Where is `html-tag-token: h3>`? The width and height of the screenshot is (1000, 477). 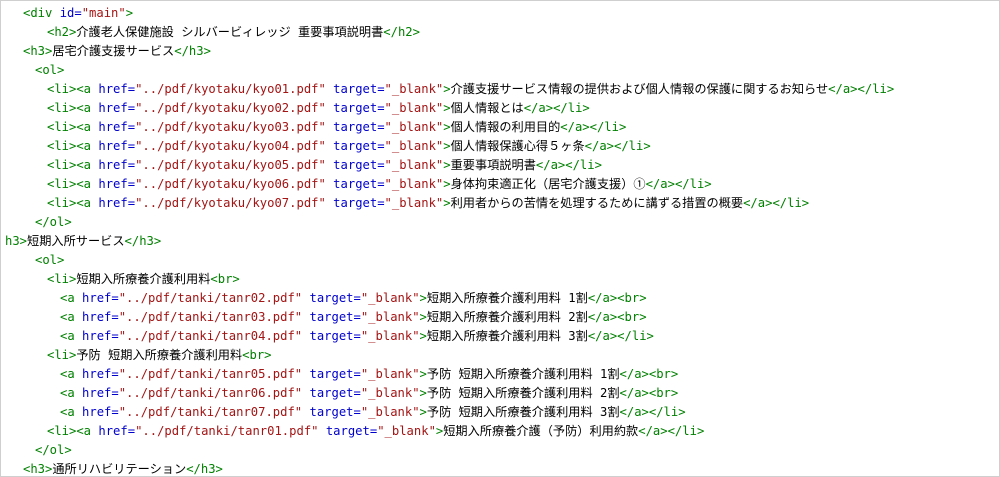 html-tag-token: h3> is located at coordinates (16, 241).